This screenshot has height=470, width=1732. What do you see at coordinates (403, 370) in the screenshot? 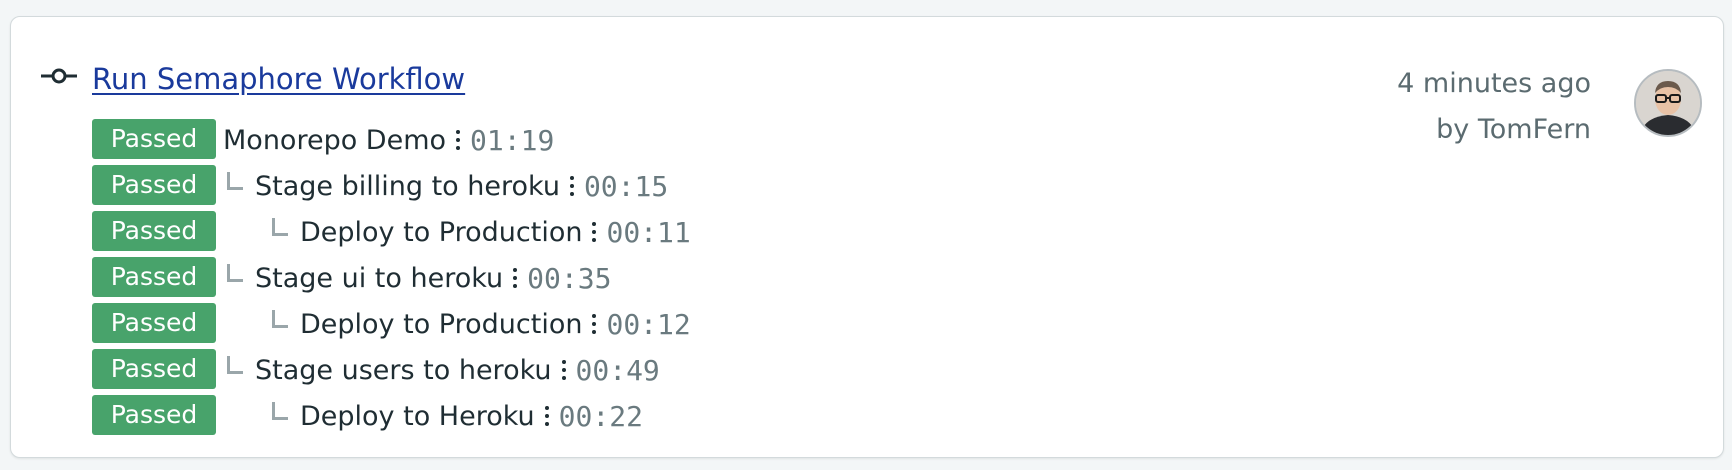
I see `pipeline-name: Stage users to heroku` at bounding box center [403, 370].